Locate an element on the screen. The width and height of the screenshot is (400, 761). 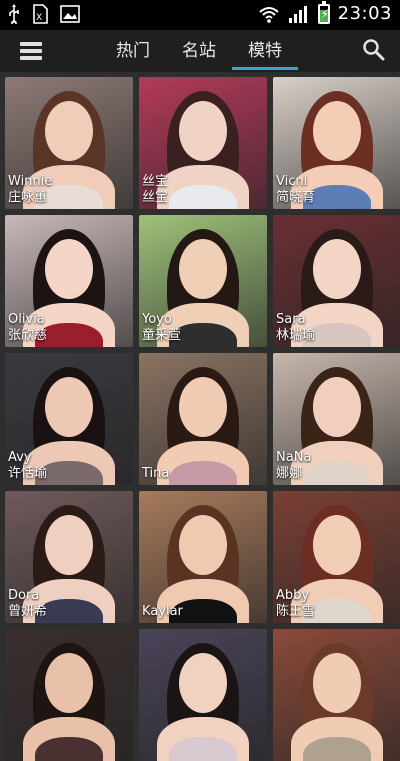
notification-icons: X is located at coordinates (44, 14).